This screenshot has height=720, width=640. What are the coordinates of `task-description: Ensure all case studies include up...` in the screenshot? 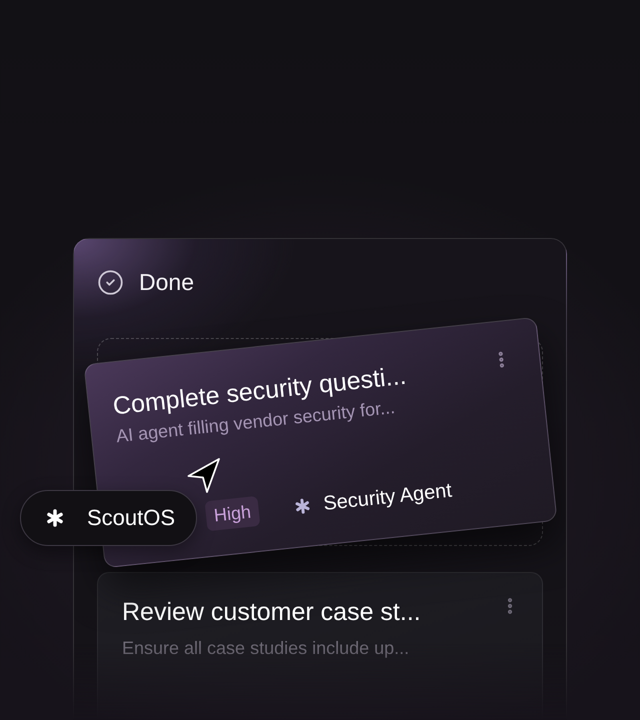 It's located at (266, 648).